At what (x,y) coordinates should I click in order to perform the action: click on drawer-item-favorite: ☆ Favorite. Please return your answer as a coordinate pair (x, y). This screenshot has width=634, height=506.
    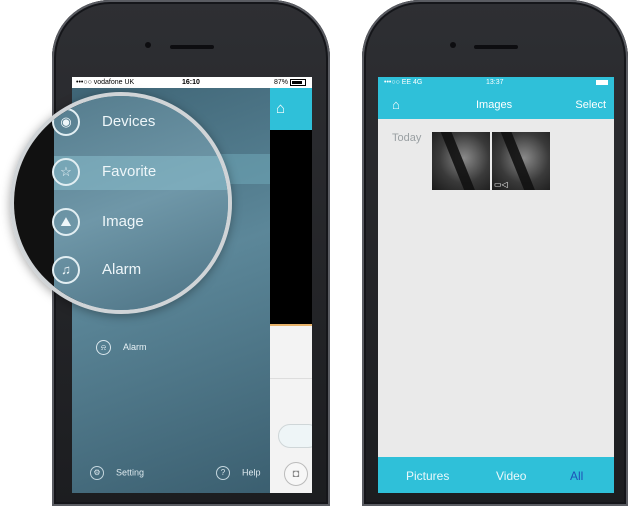
    Looking at the image, I should click on (104, 172).